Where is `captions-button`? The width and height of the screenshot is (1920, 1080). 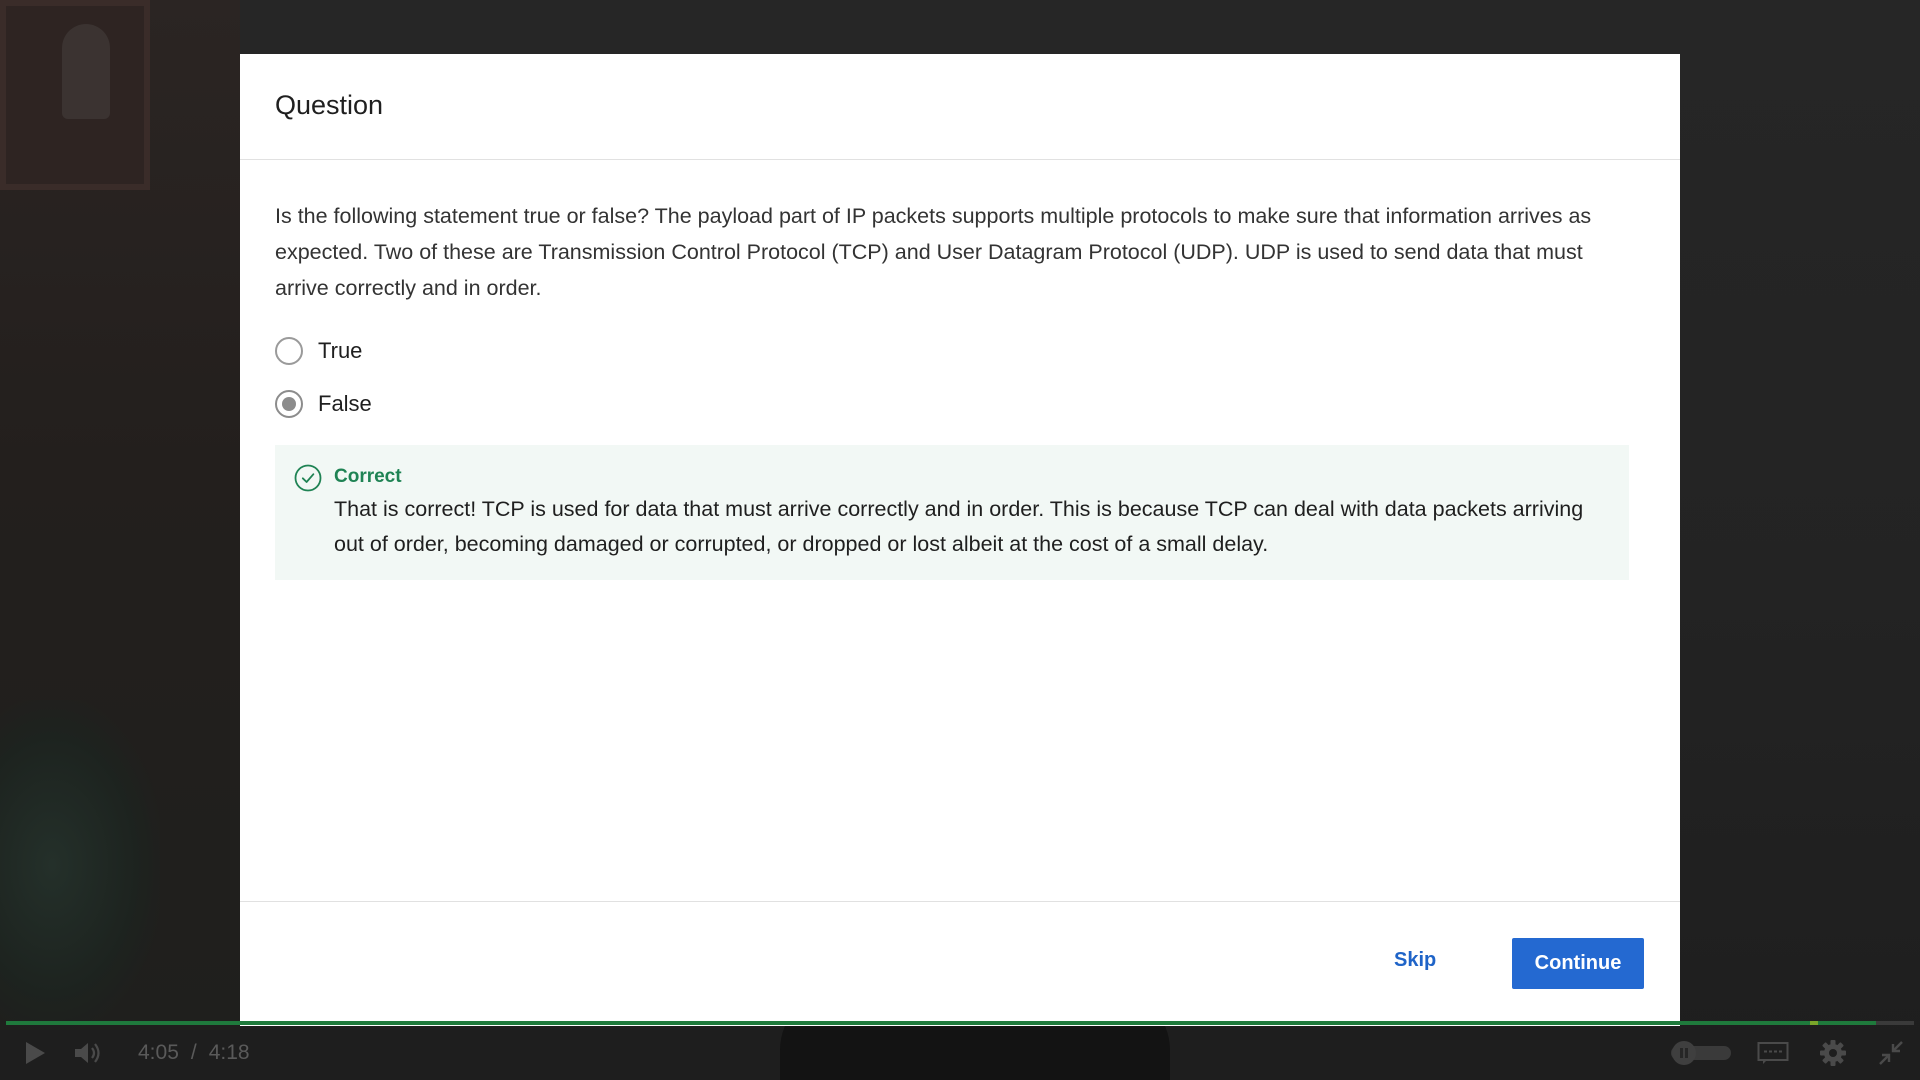
captions-button is located at coordinates (1773, 1053).